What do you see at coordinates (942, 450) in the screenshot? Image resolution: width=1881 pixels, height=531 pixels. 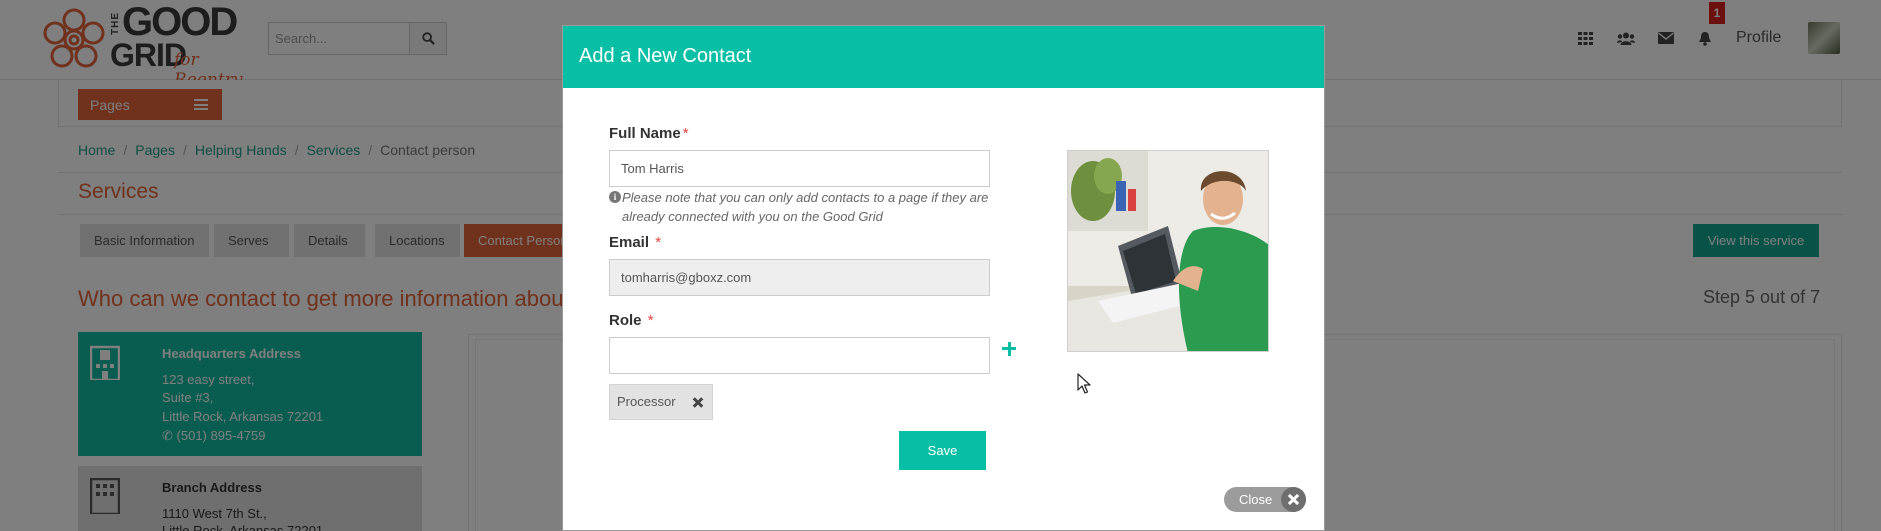 I see `save-button: Save` at bounding box center [942, 450].